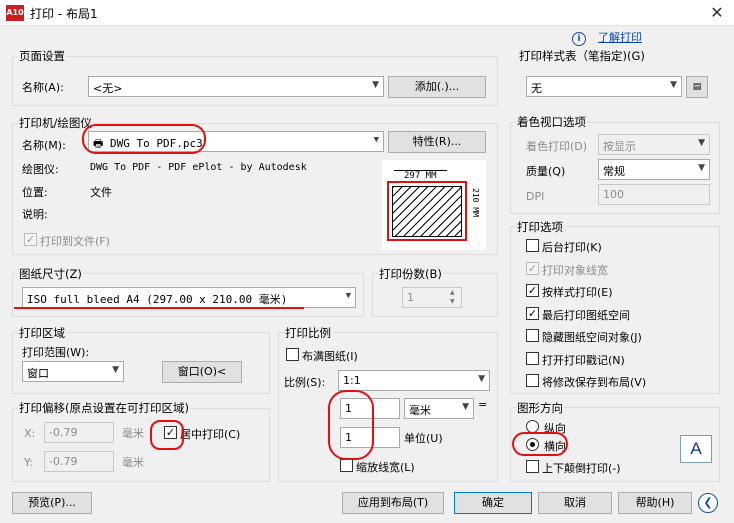 The width and height of the screenshot is (734, 523). I want to click on plot-option-label: 将修改保存到布局(V), so click(594, 382).